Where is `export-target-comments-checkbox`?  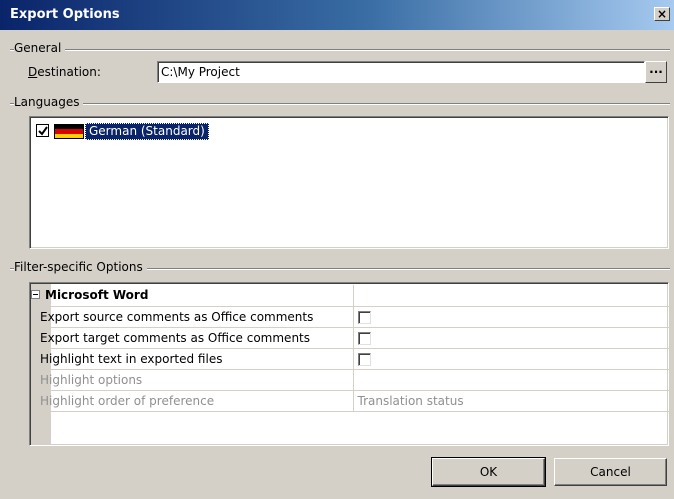 export-target-comments-checkbox is located at coordinates (364, 338).